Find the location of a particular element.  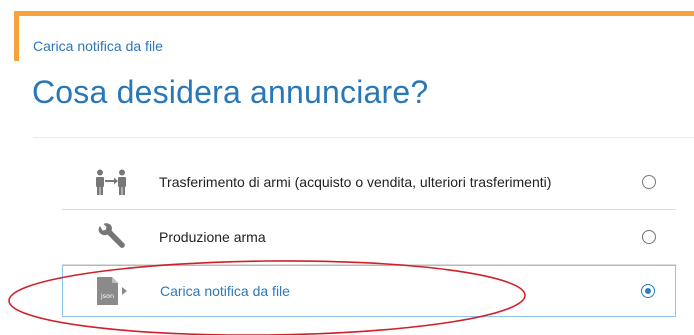

option-label: Carica notifica da file is located at coordinates (225, 291).